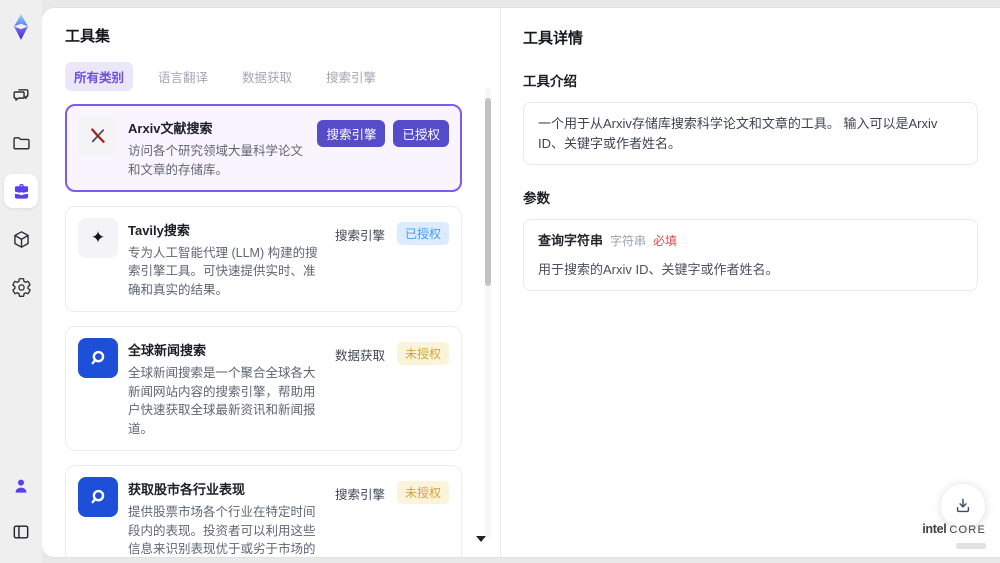 The height and width of the screenshot is (563, 1000). I want to click on tool-title: Tavily搜索, so click(159, 230).